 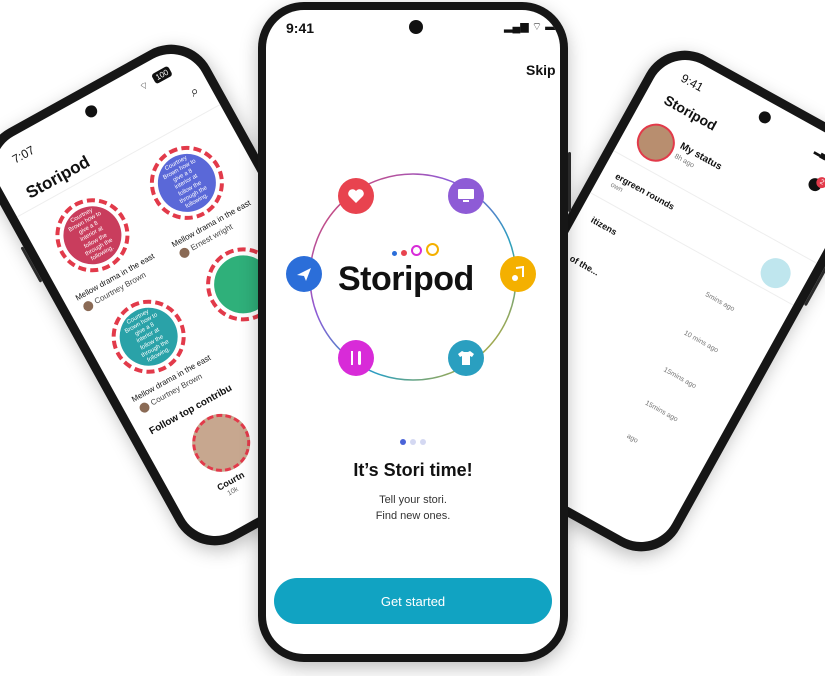 What do you see at coordinates (144, 86) in the screenshot?
I see `wifi-icon: ⌔` at bounding box center [144, 86].